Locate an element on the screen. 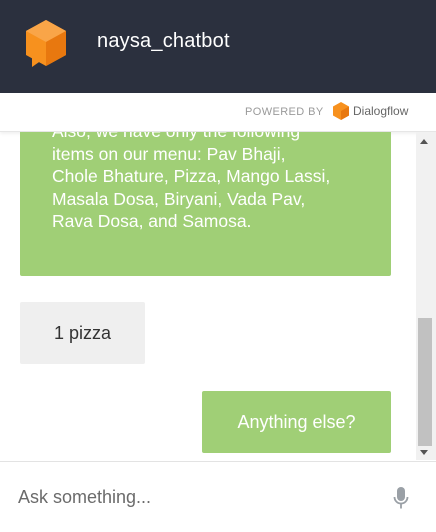 This screenshot has height=532, width=436. message-line: Rava Dosa, and Samosa. is located at coordinates (152, 221).